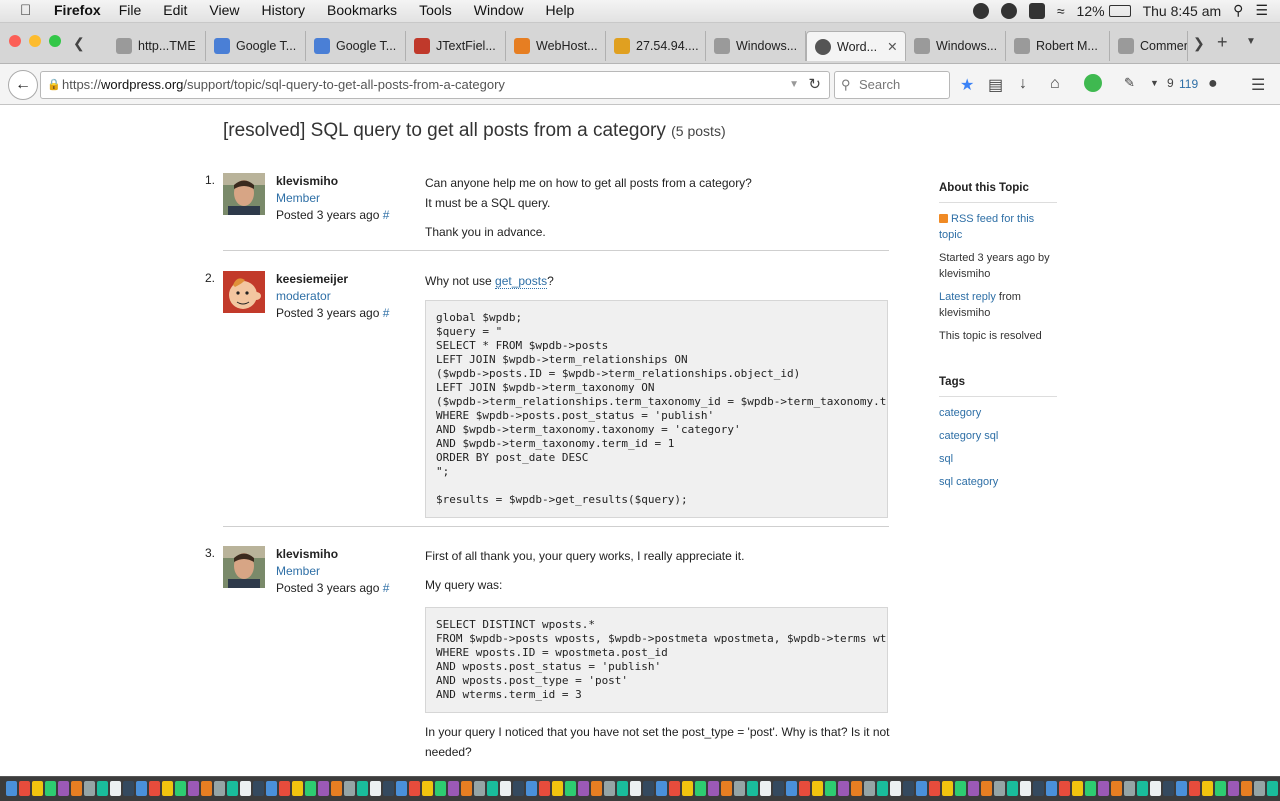 The width and height of the screenshot is (1280, 801). What do you see at coordinates (1199, 43) in the screenshot?
I see `tabs-scroll-right-icon: ❯` at bounding box center [1199, 43].